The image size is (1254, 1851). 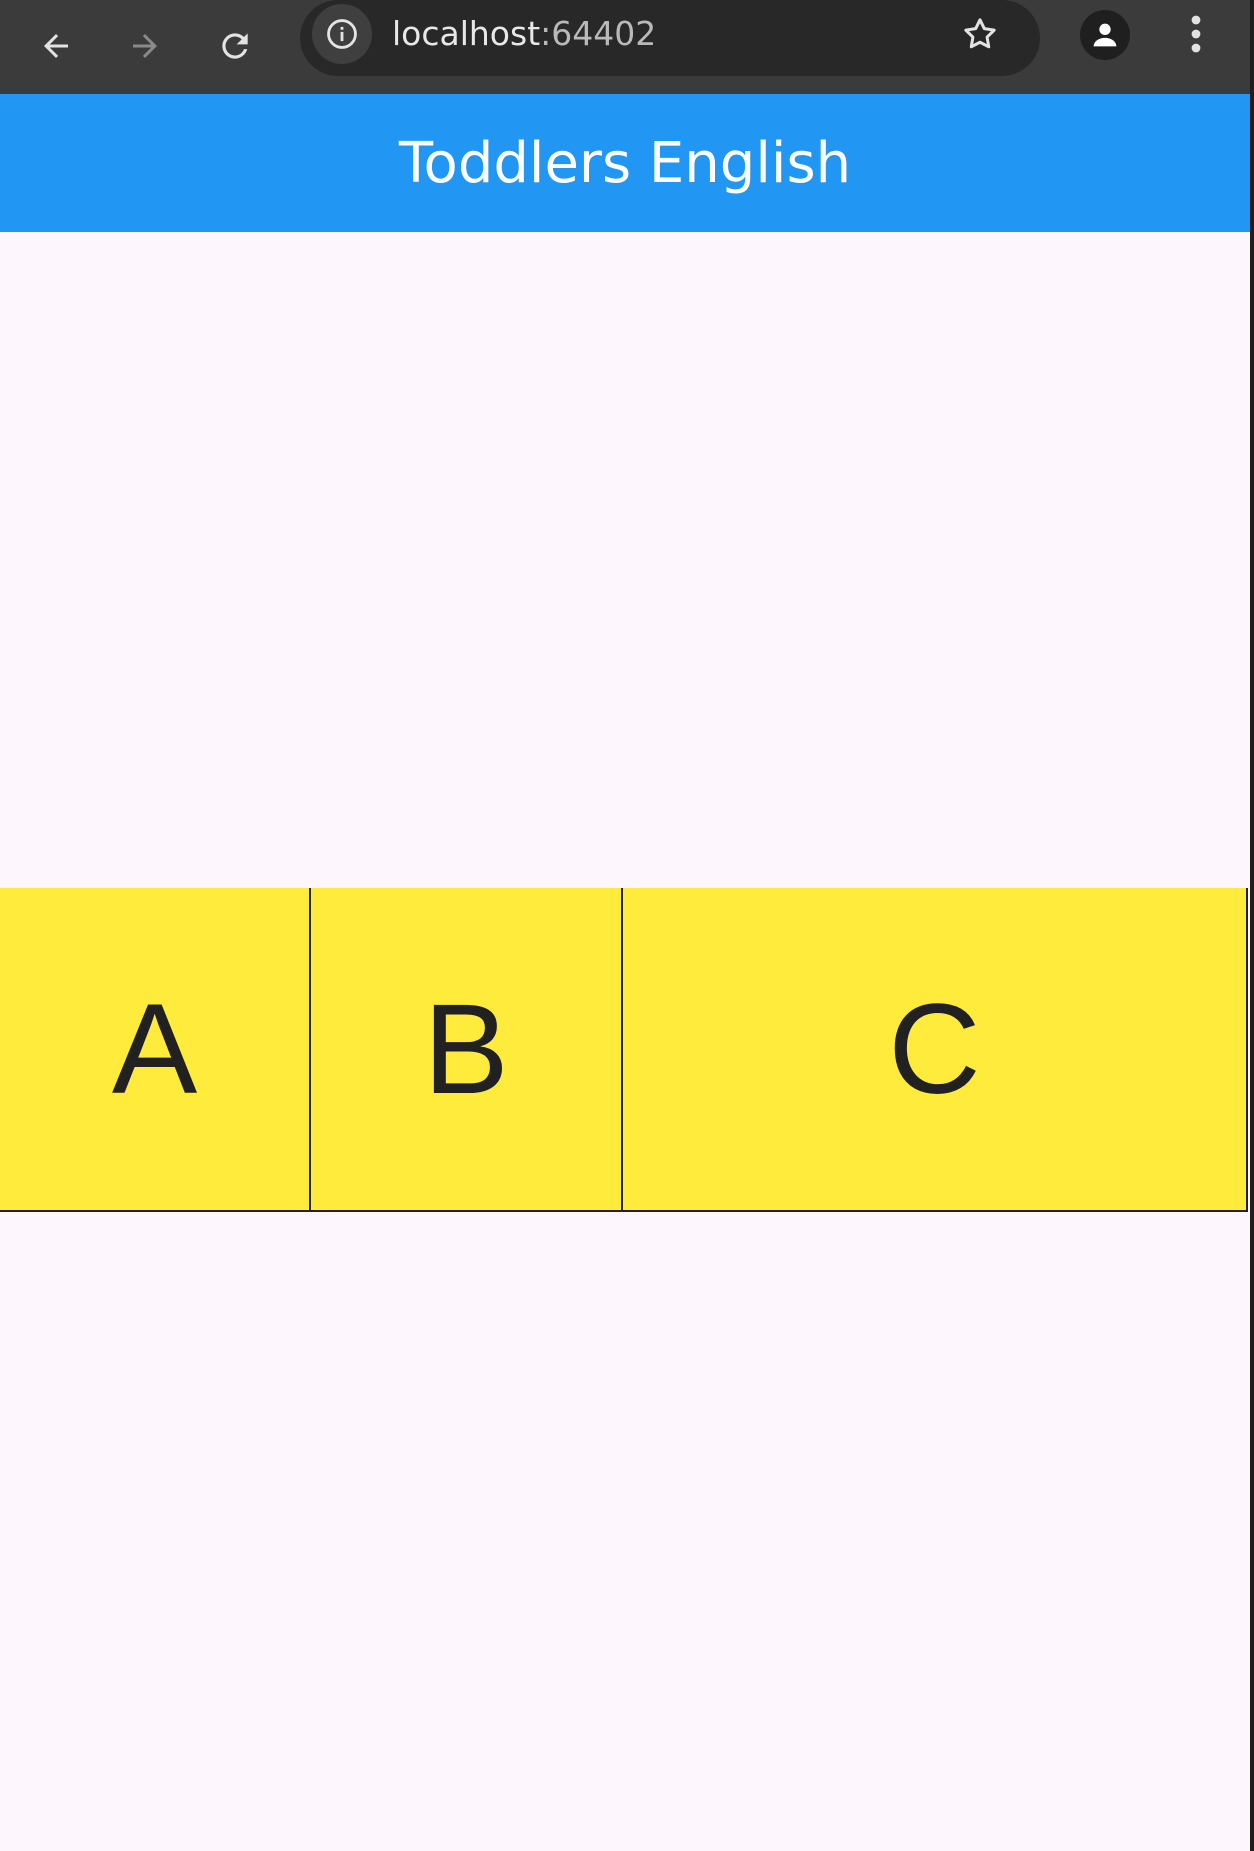 I want to click on letter-label: A, so click(x=154, y=1049).